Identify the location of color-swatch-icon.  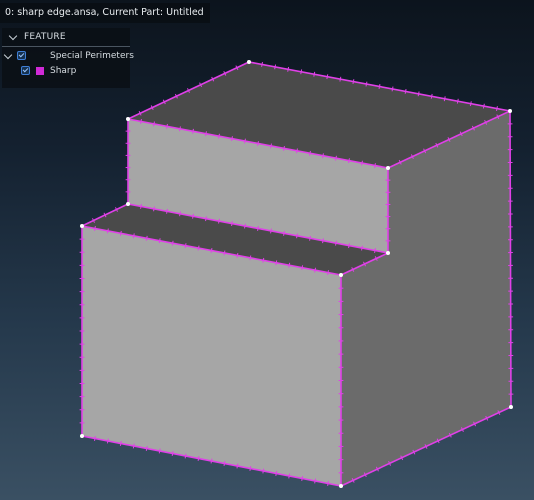
(40, 71).